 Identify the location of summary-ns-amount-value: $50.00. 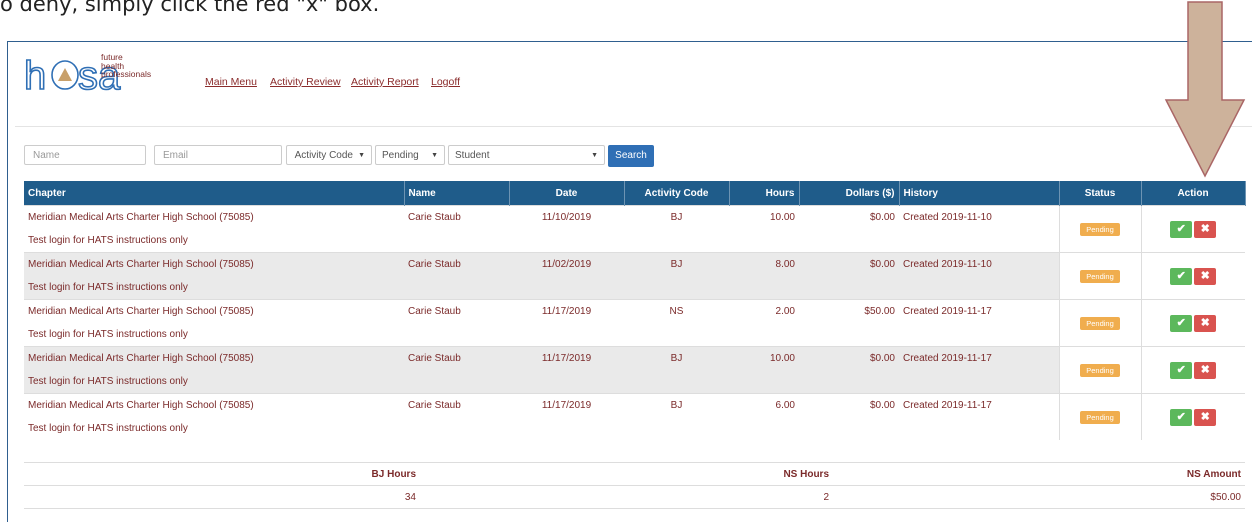
(1039, 497).